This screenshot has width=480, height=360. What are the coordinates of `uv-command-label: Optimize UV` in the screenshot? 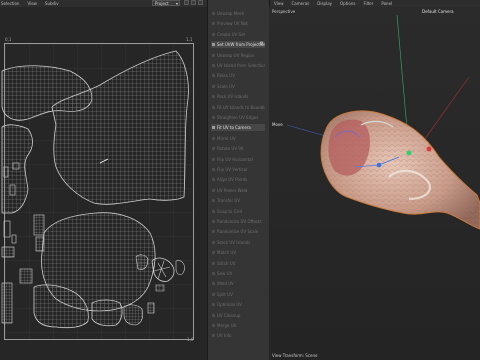 It's located at (229, 305).